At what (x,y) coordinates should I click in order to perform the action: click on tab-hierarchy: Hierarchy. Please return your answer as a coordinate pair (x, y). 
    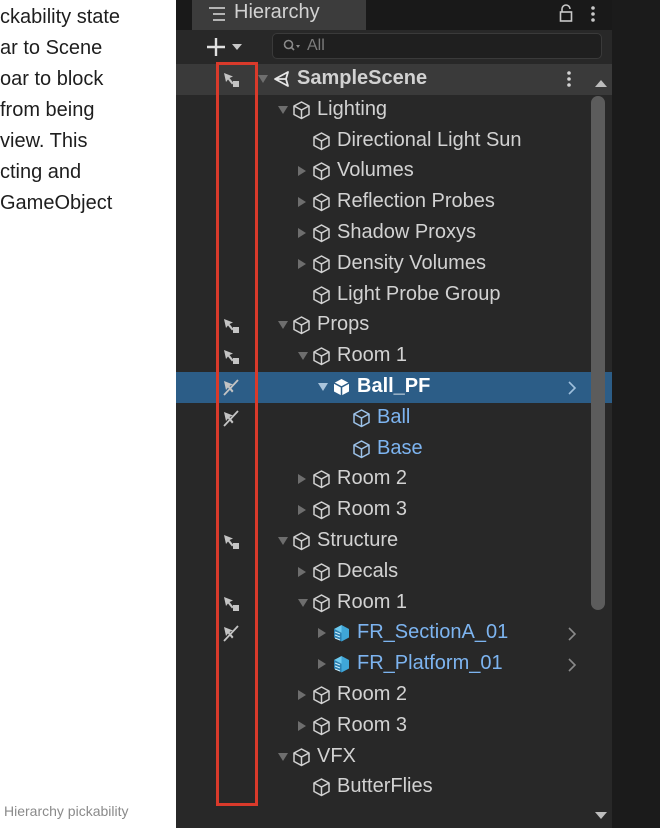
    Looking at the image, I should click on (279, 15).